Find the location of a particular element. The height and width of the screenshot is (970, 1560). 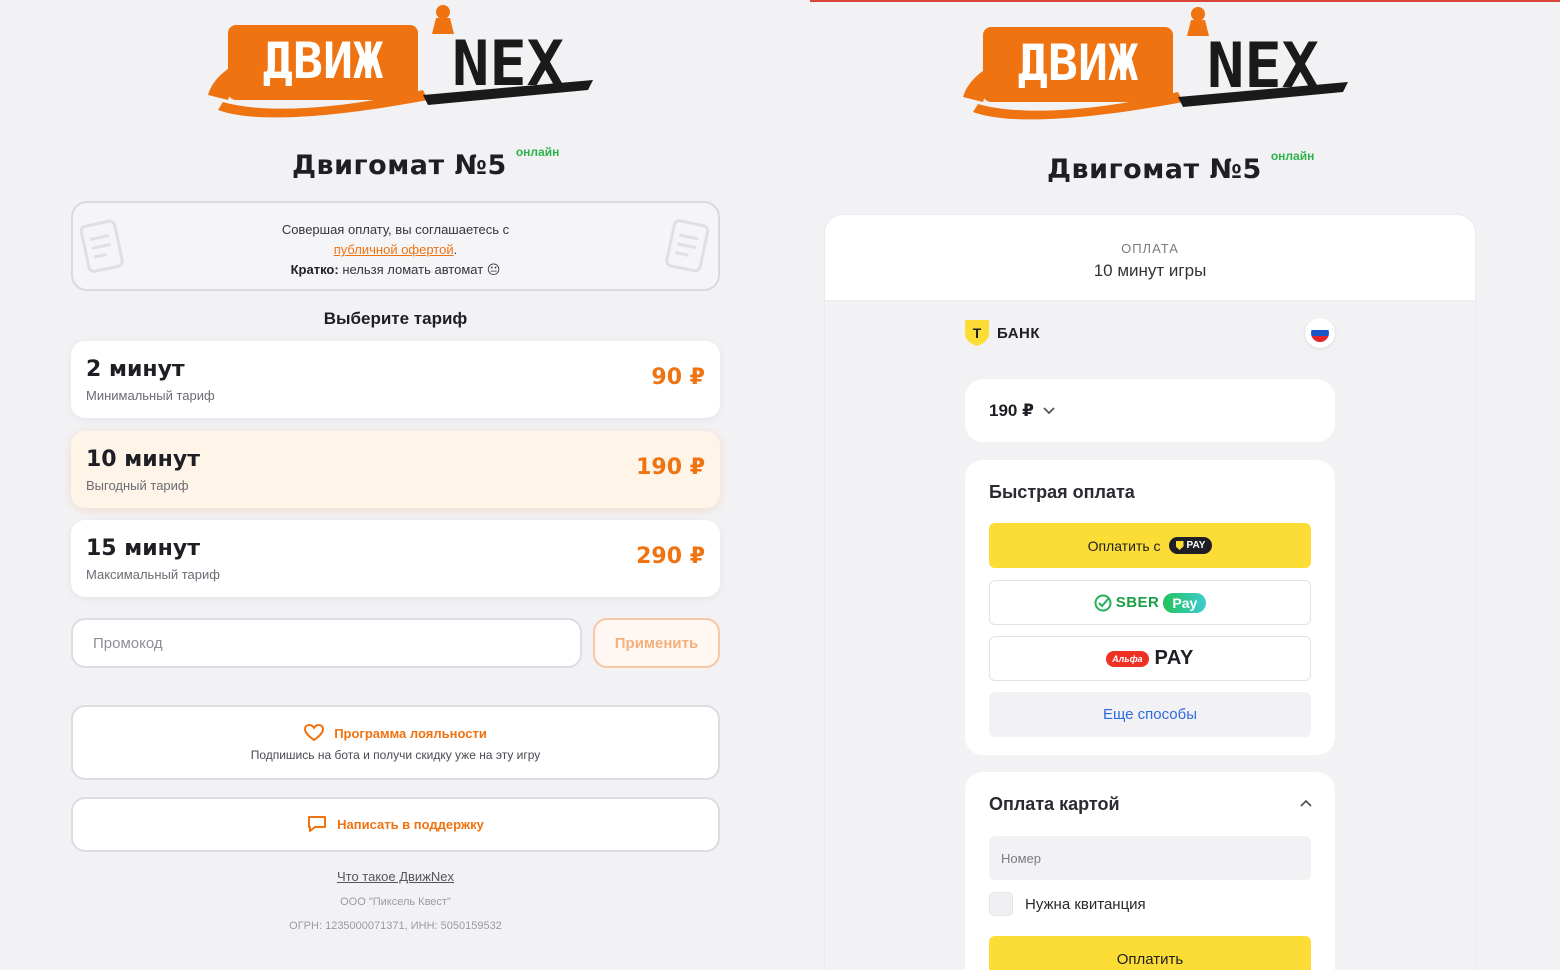

about-link: Что такое ДвижNex is located at coordinates (395, 876).